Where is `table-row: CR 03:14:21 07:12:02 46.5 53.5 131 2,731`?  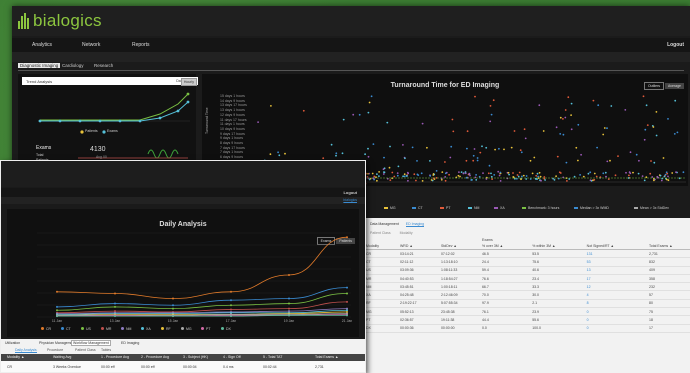
table-row: CR 03:14:21 07:12:02 46.5 53.5 131 2,731 is located at coordinates (527, 254).